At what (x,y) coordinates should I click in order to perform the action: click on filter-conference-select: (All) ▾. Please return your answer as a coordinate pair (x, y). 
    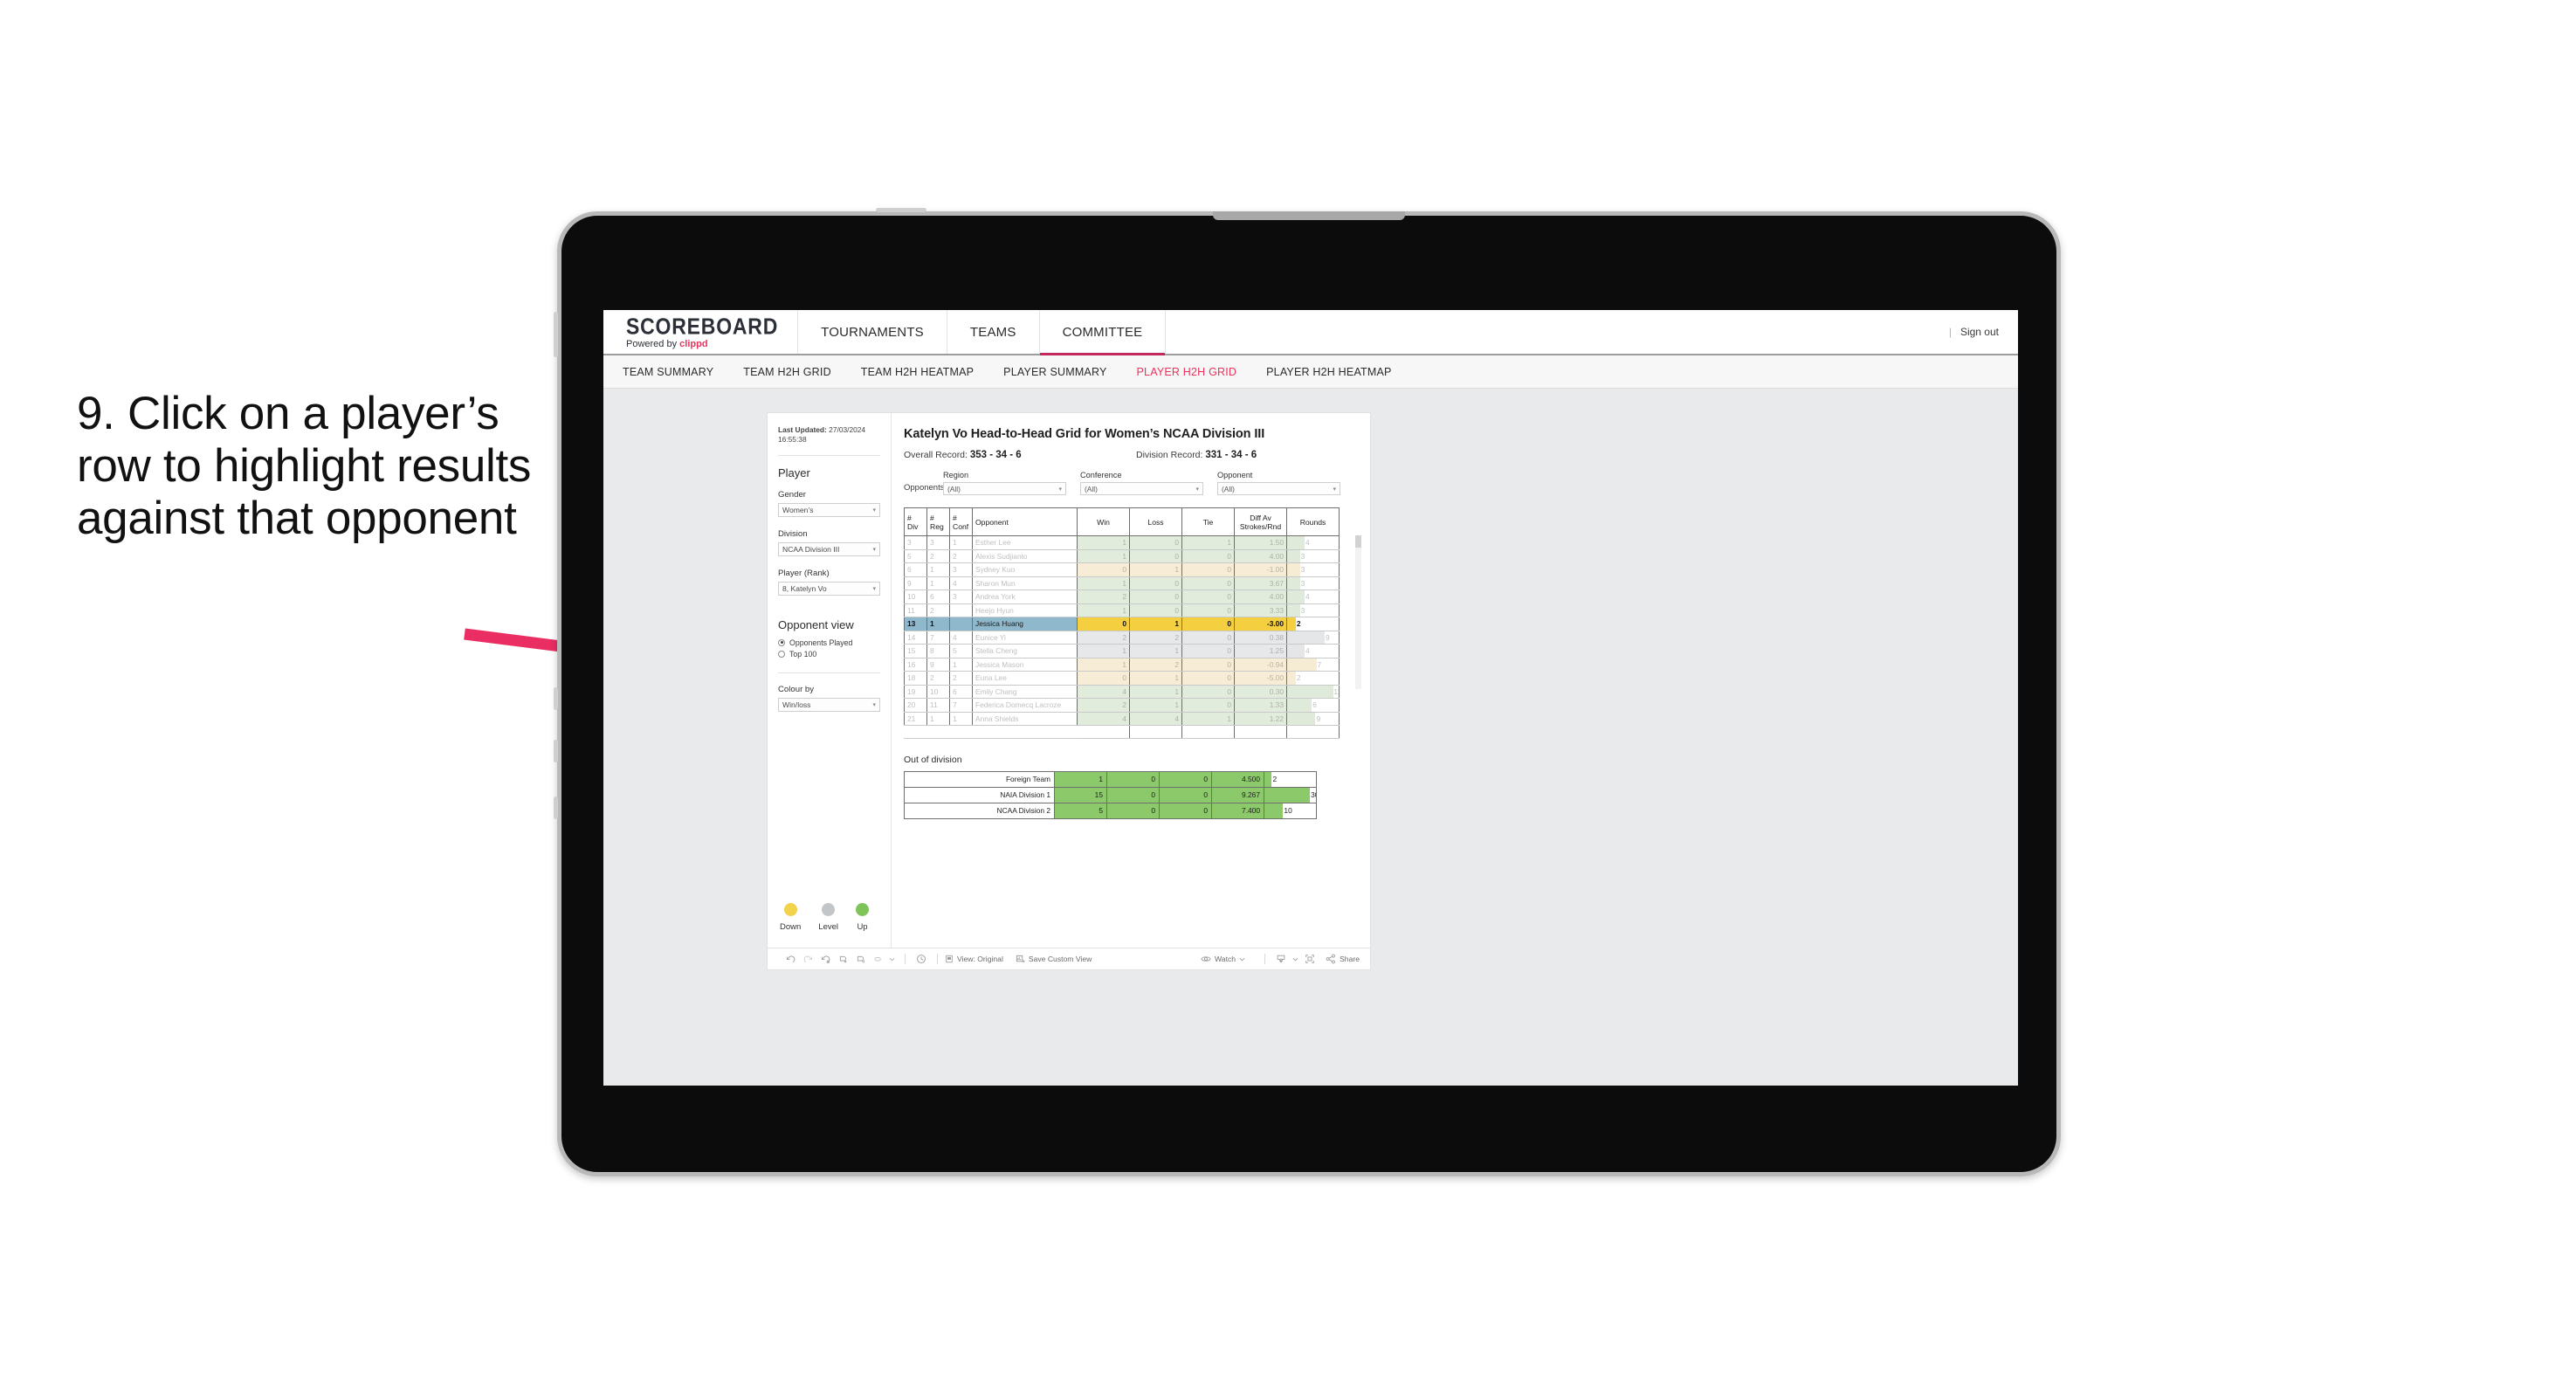
    Looking at the image, I should click on (1141, 489).